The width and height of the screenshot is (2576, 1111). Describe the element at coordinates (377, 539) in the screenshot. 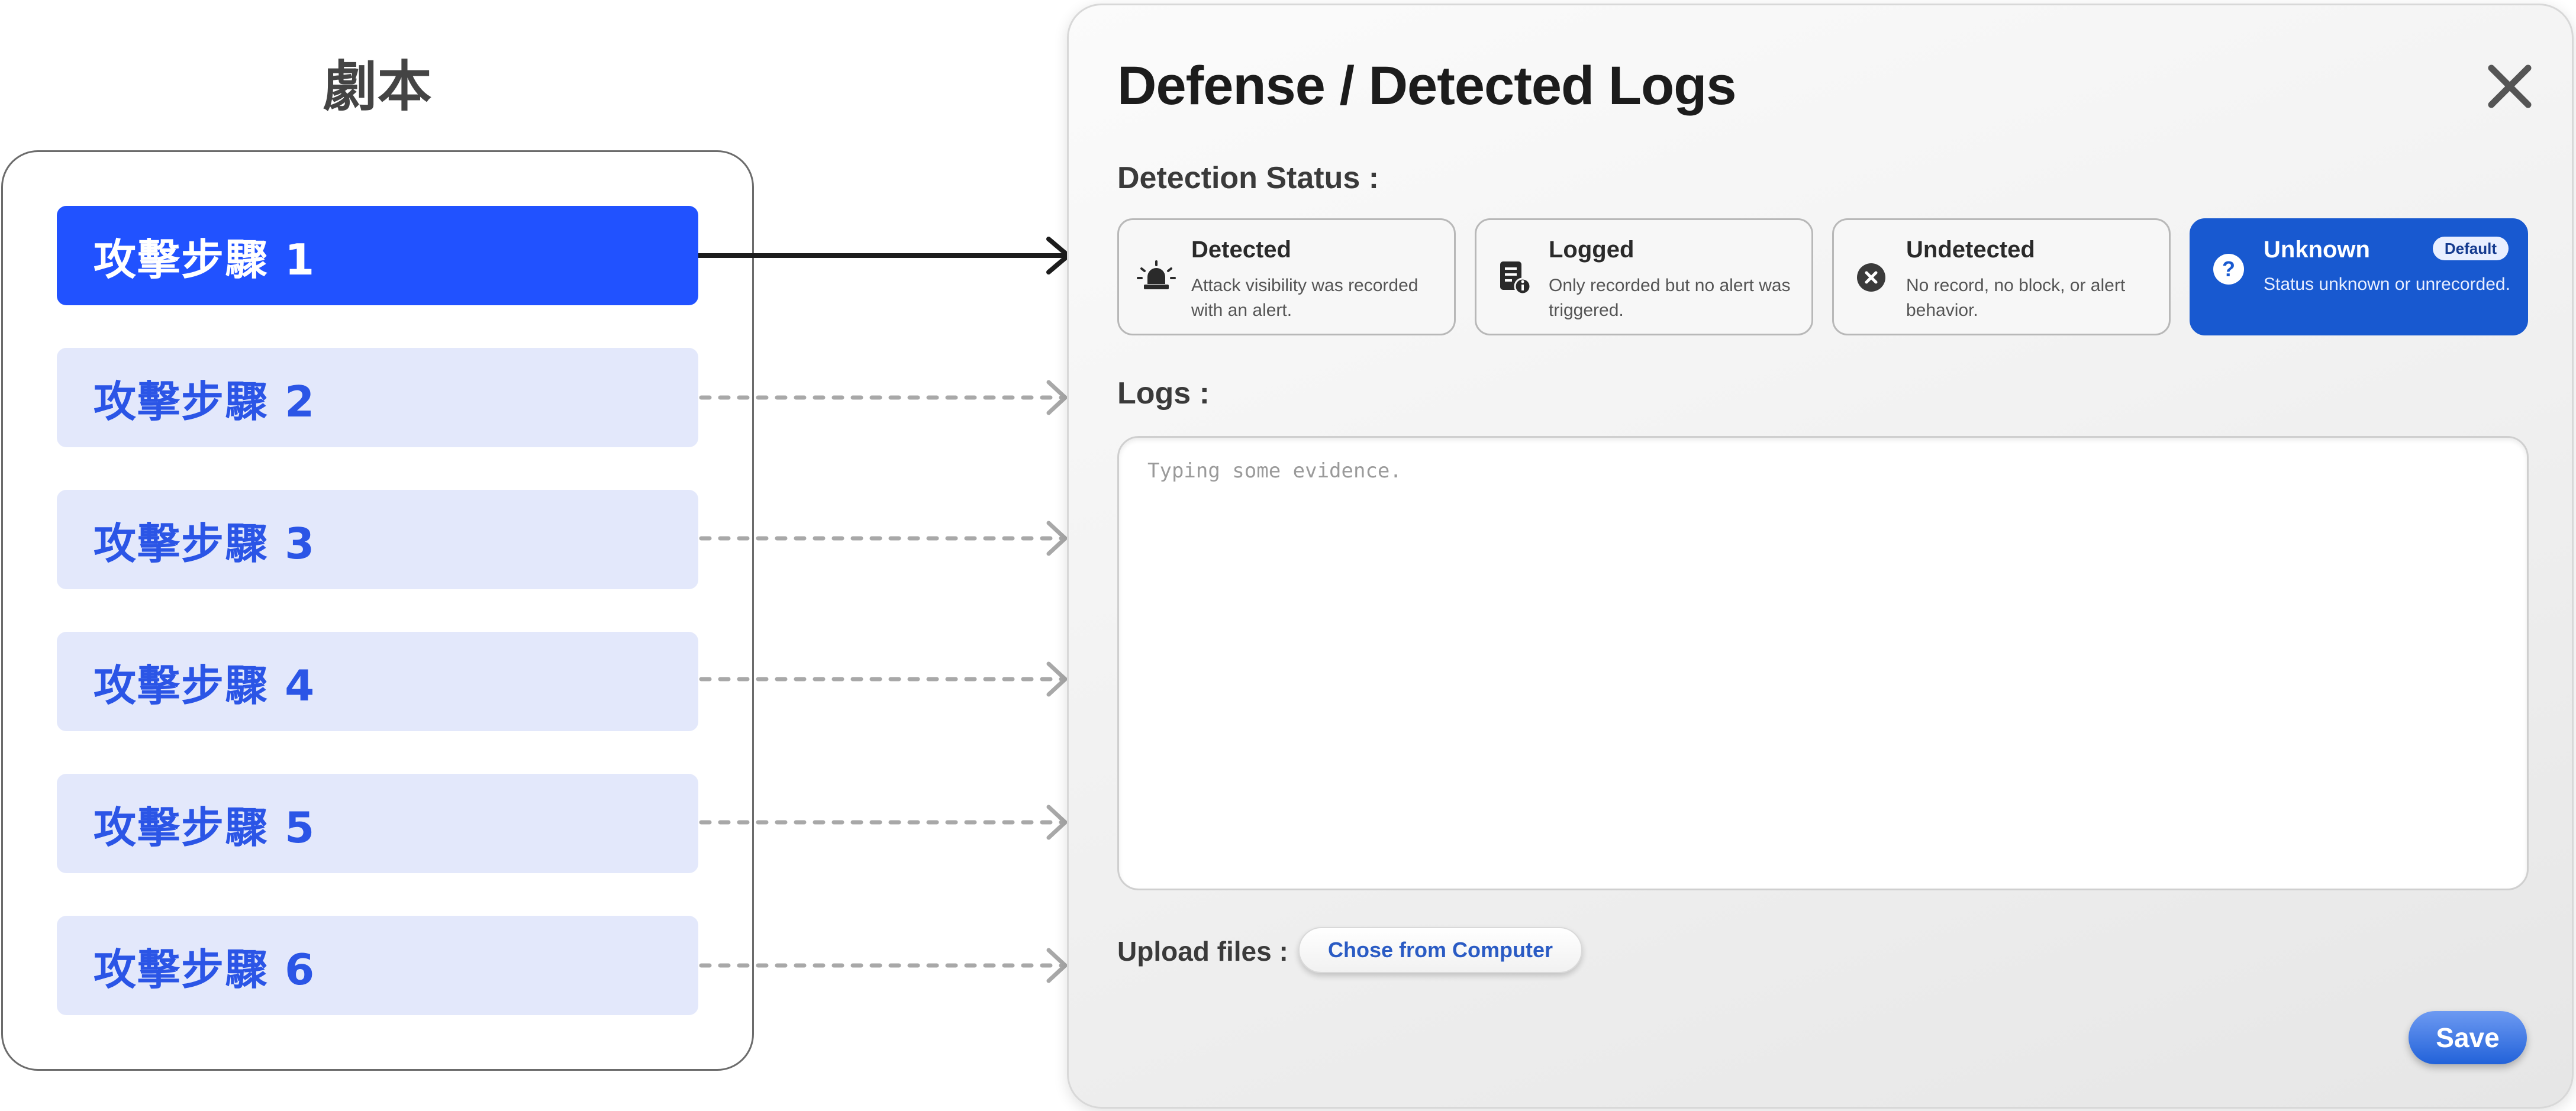

I see `attack-step-3: 攻擊步驟 3` at that location.